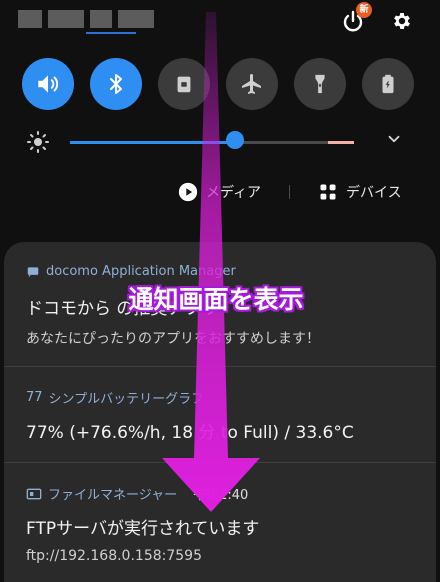 The width and height of the screenshot is (440, 582). I want to click on brightness-thumb, so click(235, 140).